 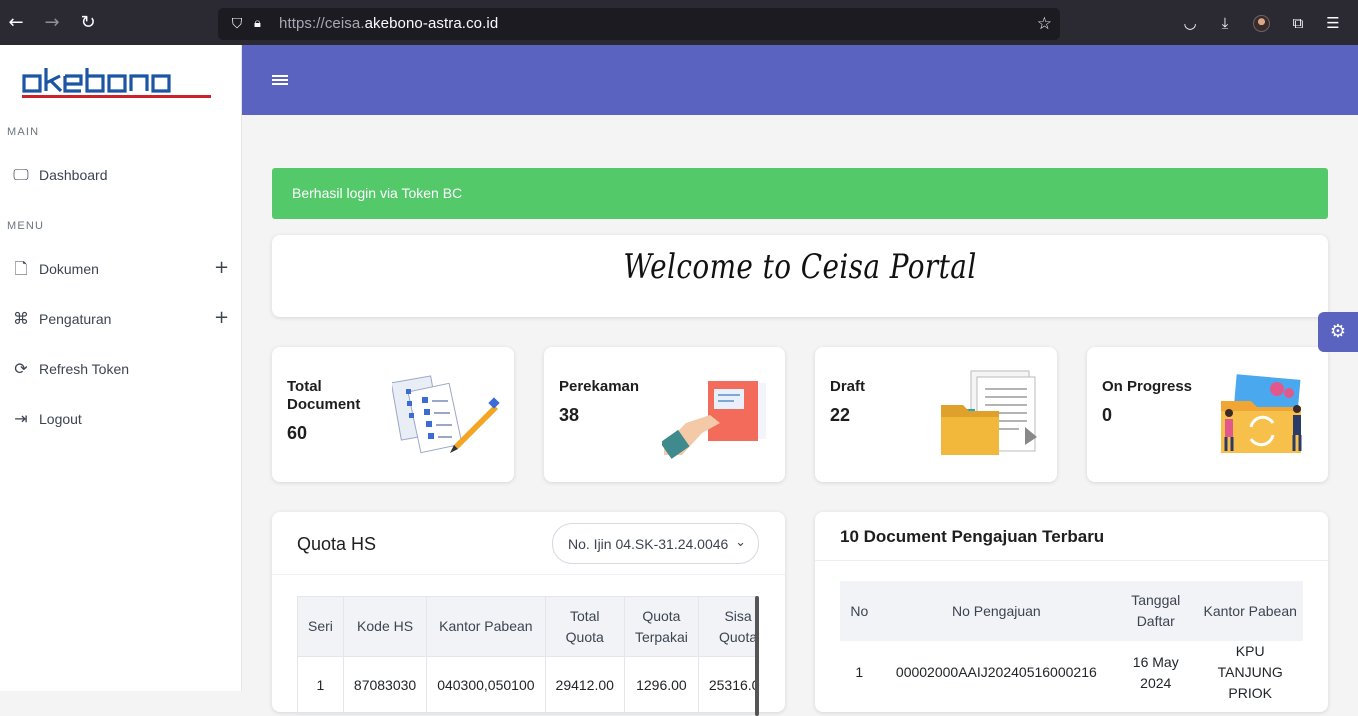 I want to click on stat-value: 22, so click(x=840, y=415).